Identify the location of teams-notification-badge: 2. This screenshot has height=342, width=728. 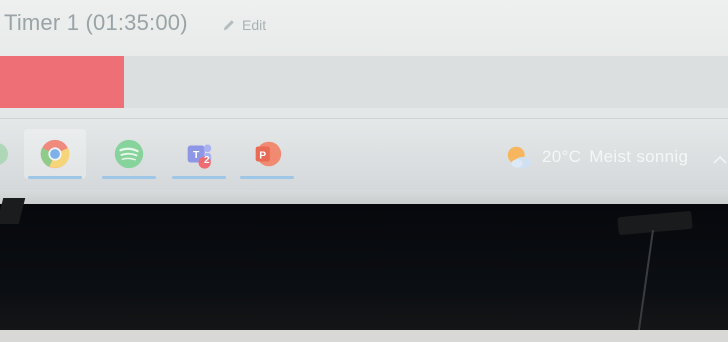
(207, 160).